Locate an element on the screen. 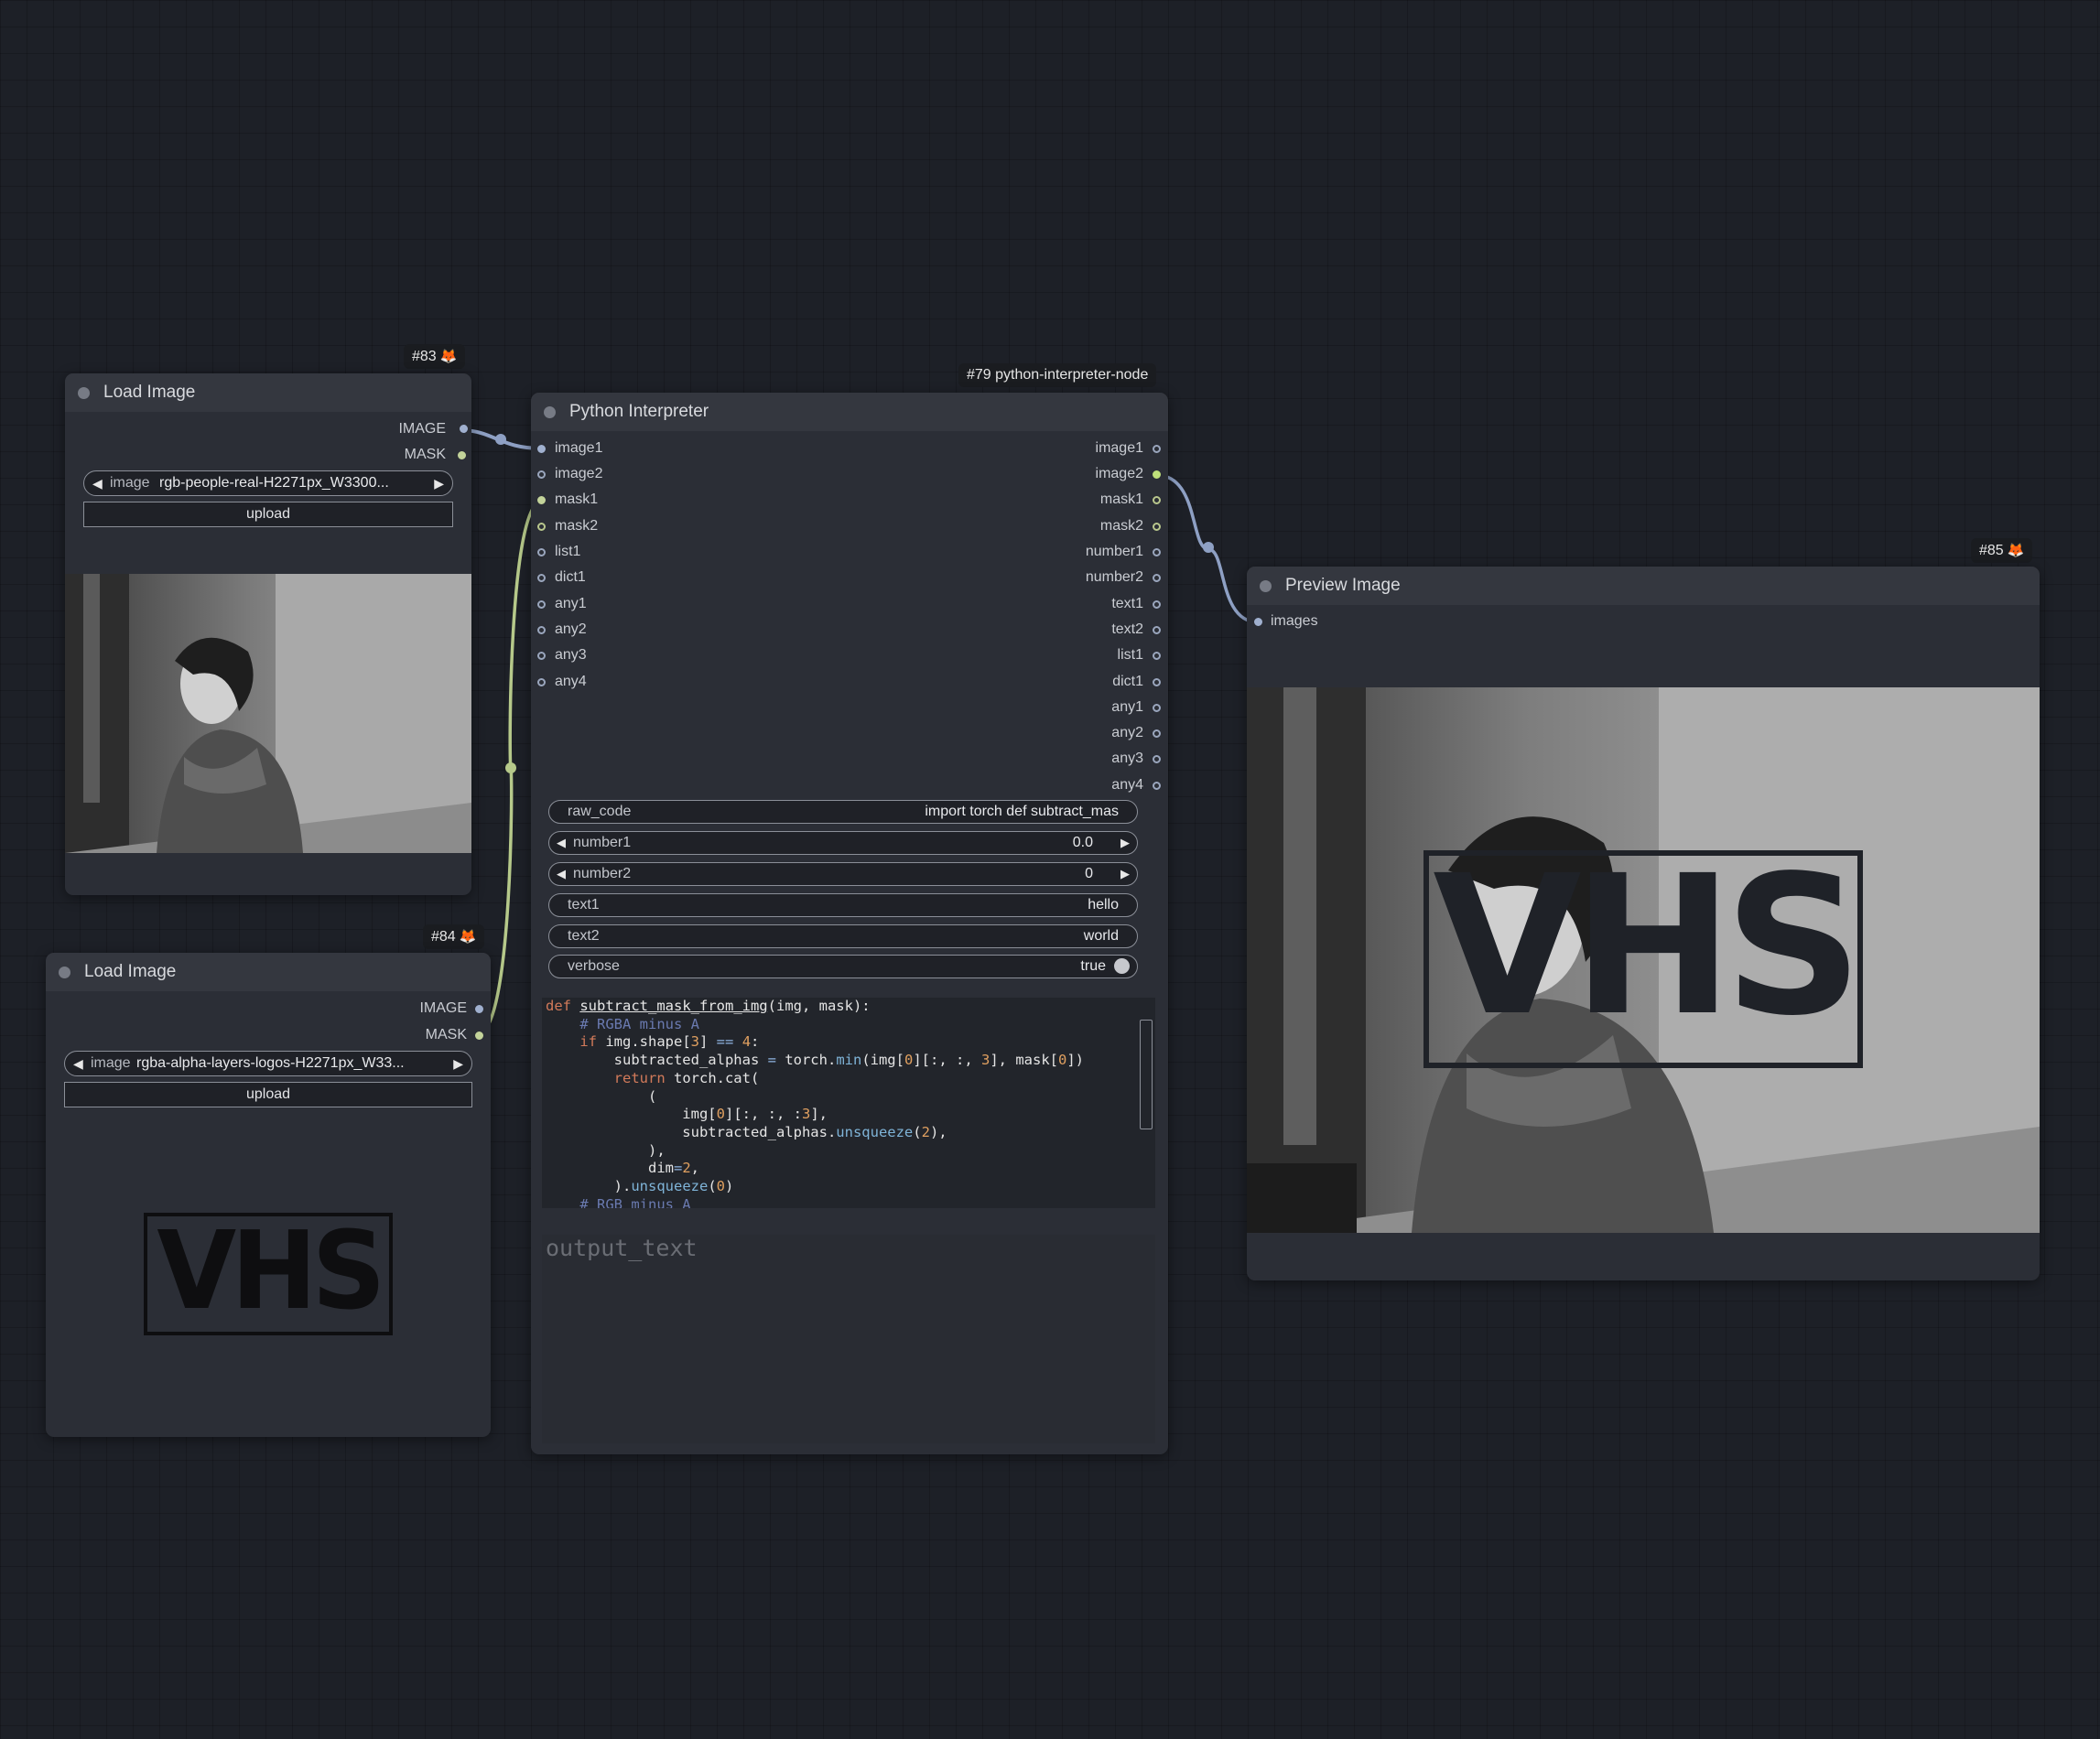  input-port-image1 is located at coordinates (541, 449).